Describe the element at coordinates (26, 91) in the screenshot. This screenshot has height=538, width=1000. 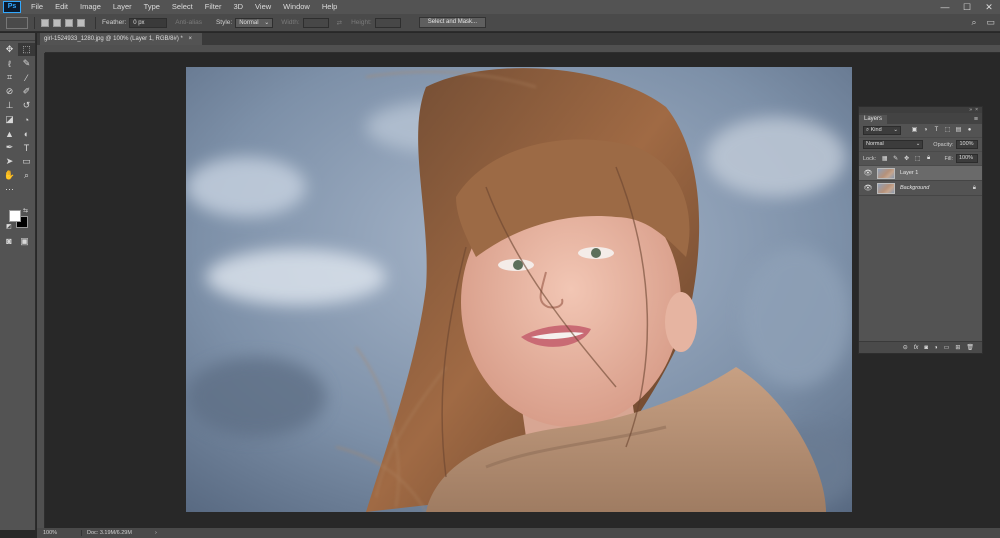
I see `brush-tool-icon: ✐` at that location.